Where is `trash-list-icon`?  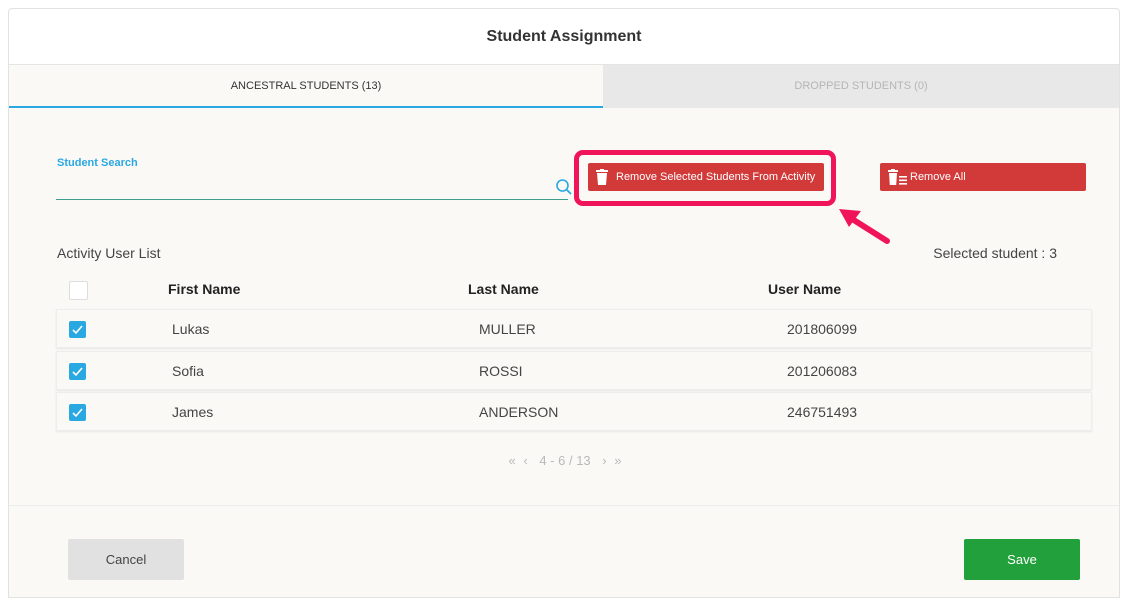 trash-list-icon is located at coordinates (897, 177).